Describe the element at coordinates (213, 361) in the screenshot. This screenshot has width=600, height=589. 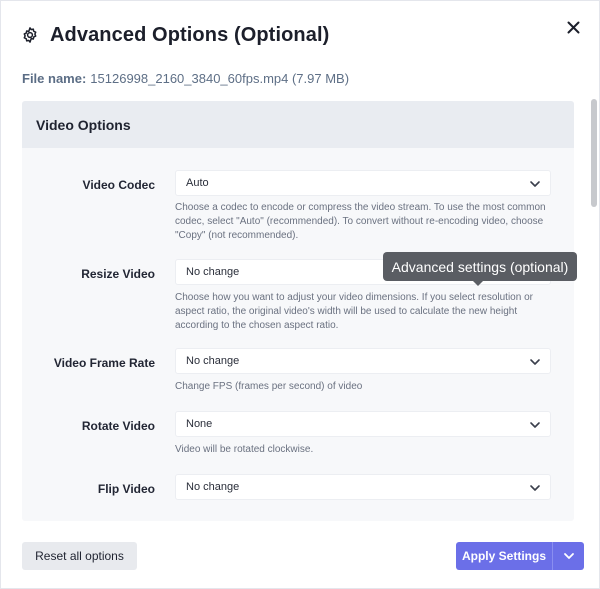
I see `video-frame-rate-value: No change` at that location.